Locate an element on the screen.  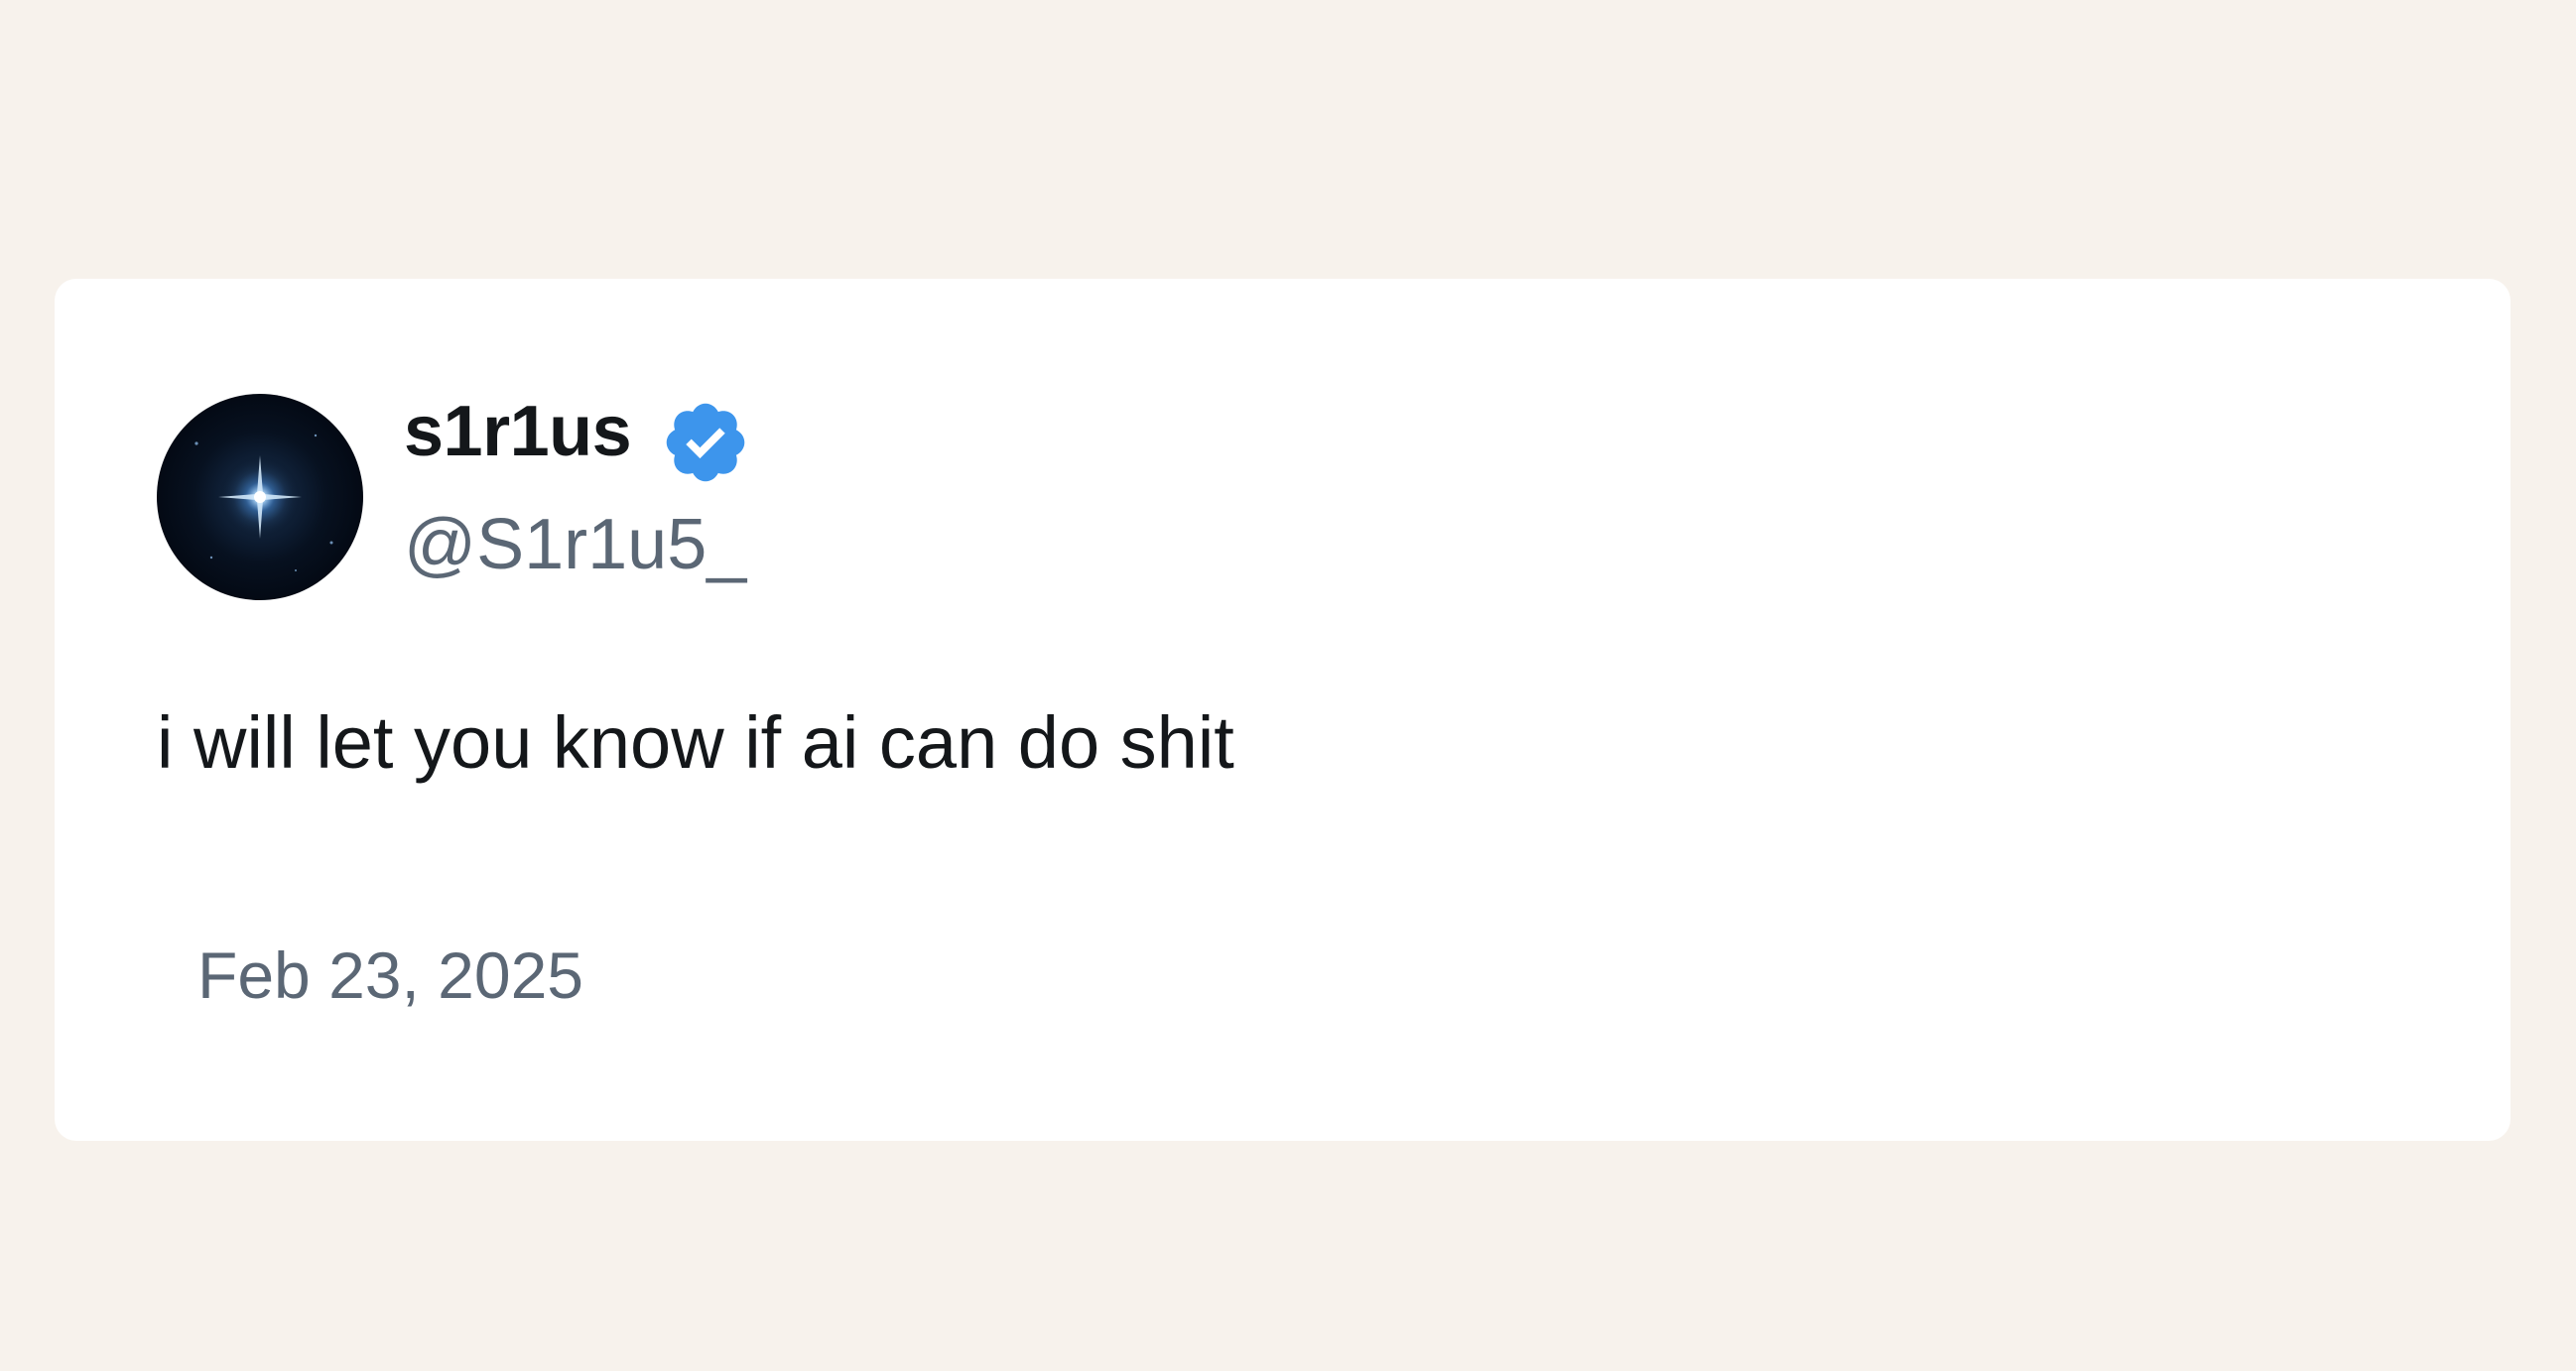
avatar is located at coordinates (260, 497).